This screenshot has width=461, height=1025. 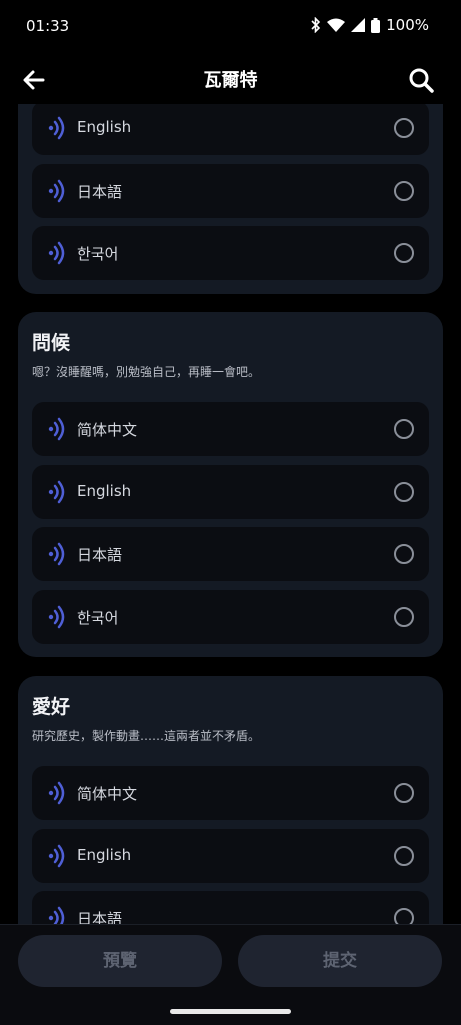 I want to click on bluetooth-icon, so click(x=316, y=25).